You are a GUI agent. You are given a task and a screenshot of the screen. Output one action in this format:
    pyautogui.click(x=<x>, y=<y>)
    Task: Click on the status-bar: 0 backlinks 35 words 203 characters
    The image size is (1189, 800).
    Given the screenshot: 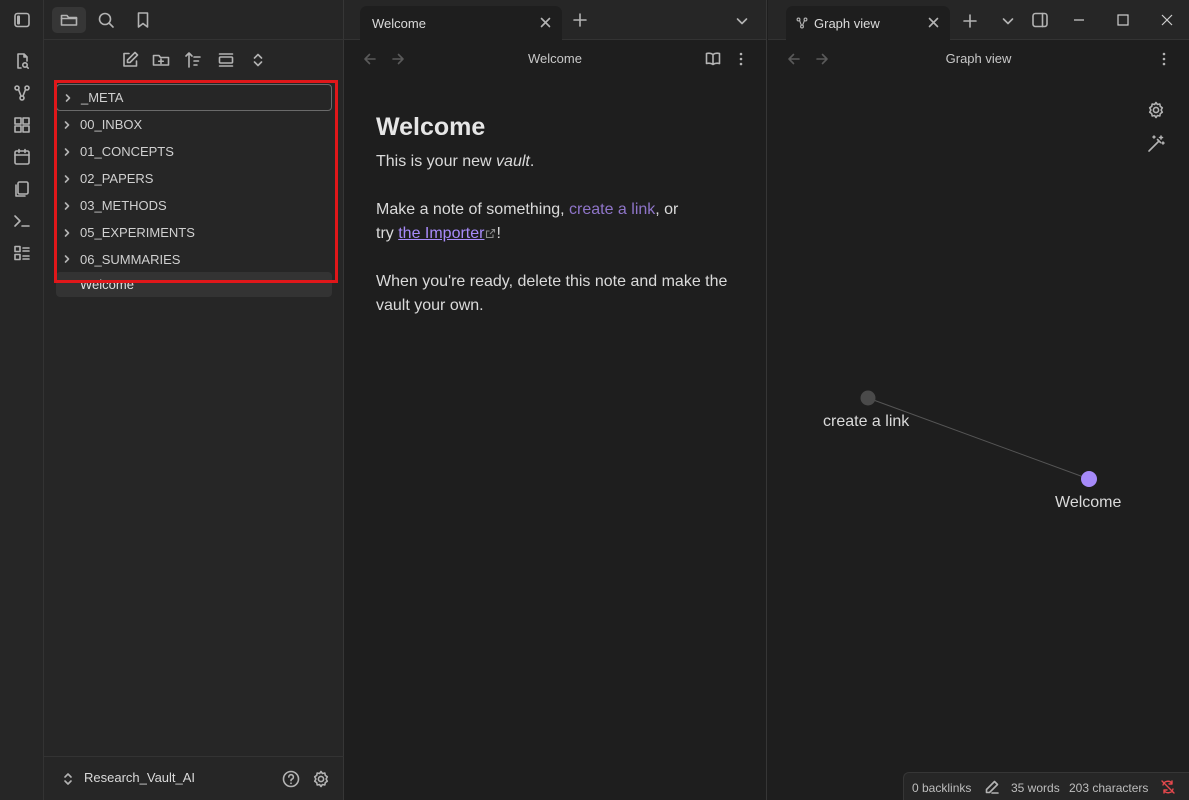 What is the action you would take?
    pyautogui.click(x=1046, y=786)
    